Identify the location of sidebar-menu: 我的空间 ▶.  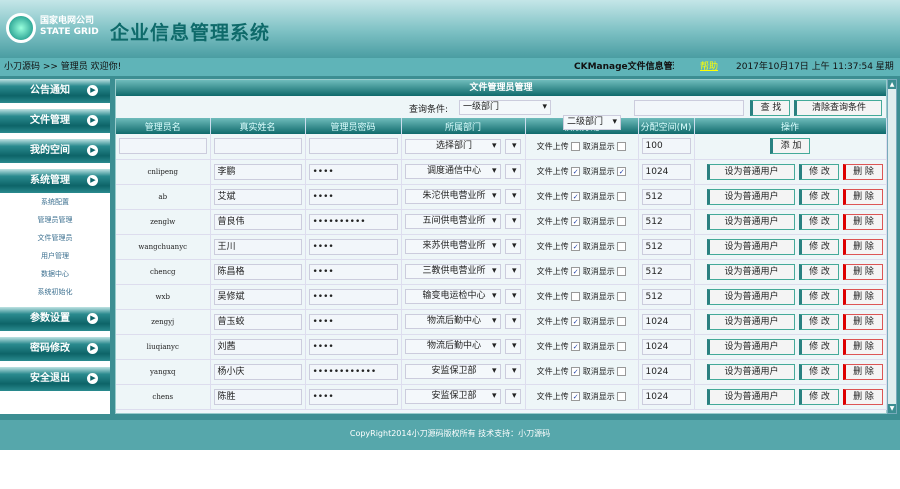
(55, 151).